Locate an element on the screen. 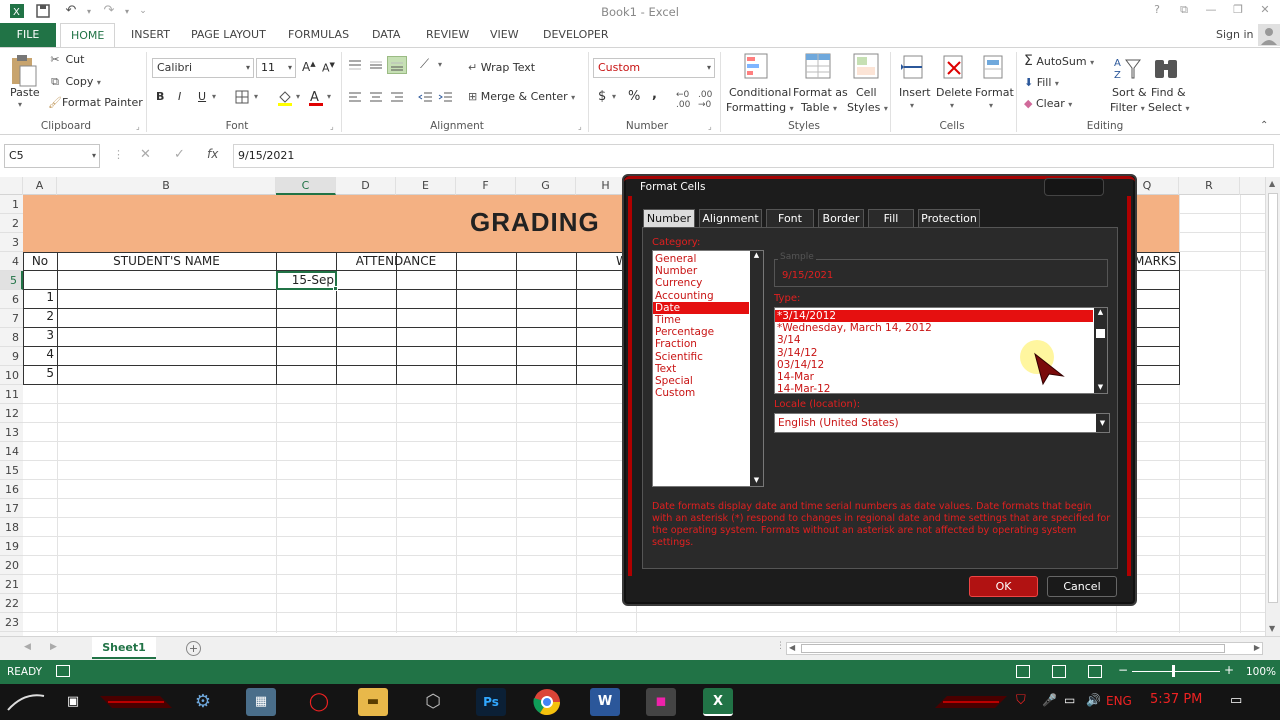 The height and width of the screenshot is (720, 1280). format-dropdown-icon: ▾ is located at coordinates (991, 105).